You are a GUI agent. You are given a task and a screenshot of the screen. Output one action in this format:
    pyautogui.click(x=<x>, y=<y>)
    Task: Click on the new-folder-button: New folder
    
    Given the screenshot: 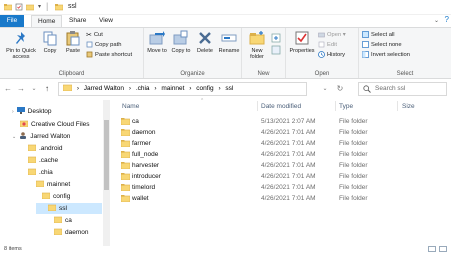 What is the action you would take?
    pyautogui.click(x=257, y=45)
    